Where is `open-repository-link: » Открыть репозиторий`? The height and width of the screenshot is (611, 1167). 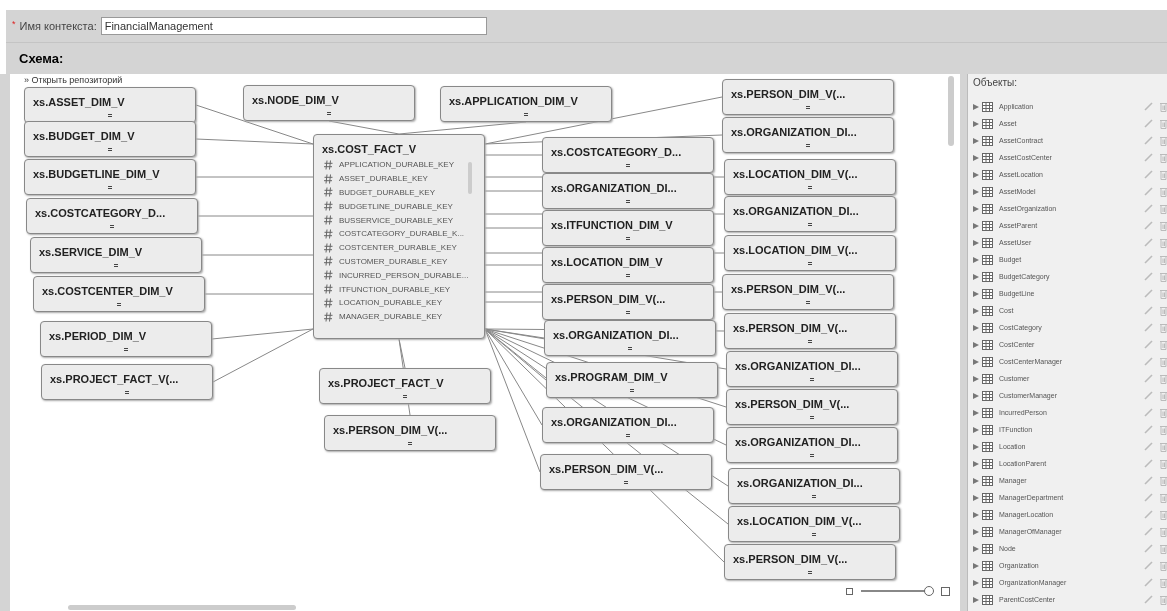
open-repository-link: » Открыть репозиторий is located at coordinates (73, 80).